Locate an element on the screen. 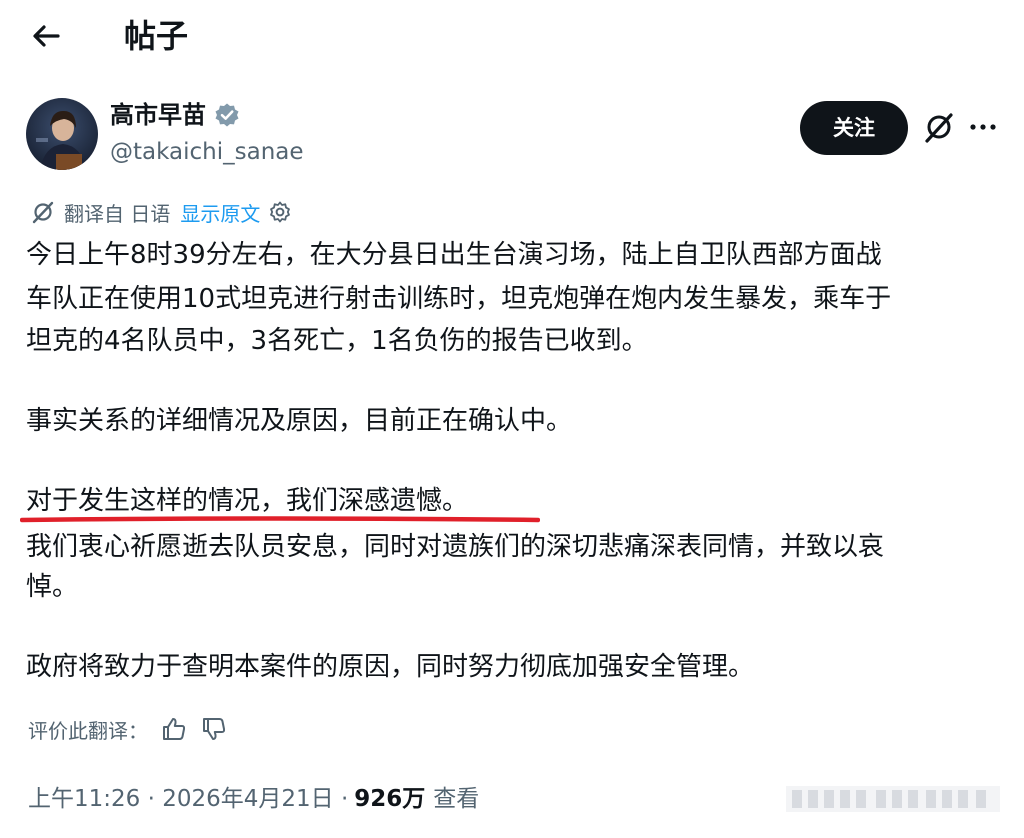 This screenshot has height=838, width=1024. author-name-row: 高市早苗 is located at coordinates (175, 115).